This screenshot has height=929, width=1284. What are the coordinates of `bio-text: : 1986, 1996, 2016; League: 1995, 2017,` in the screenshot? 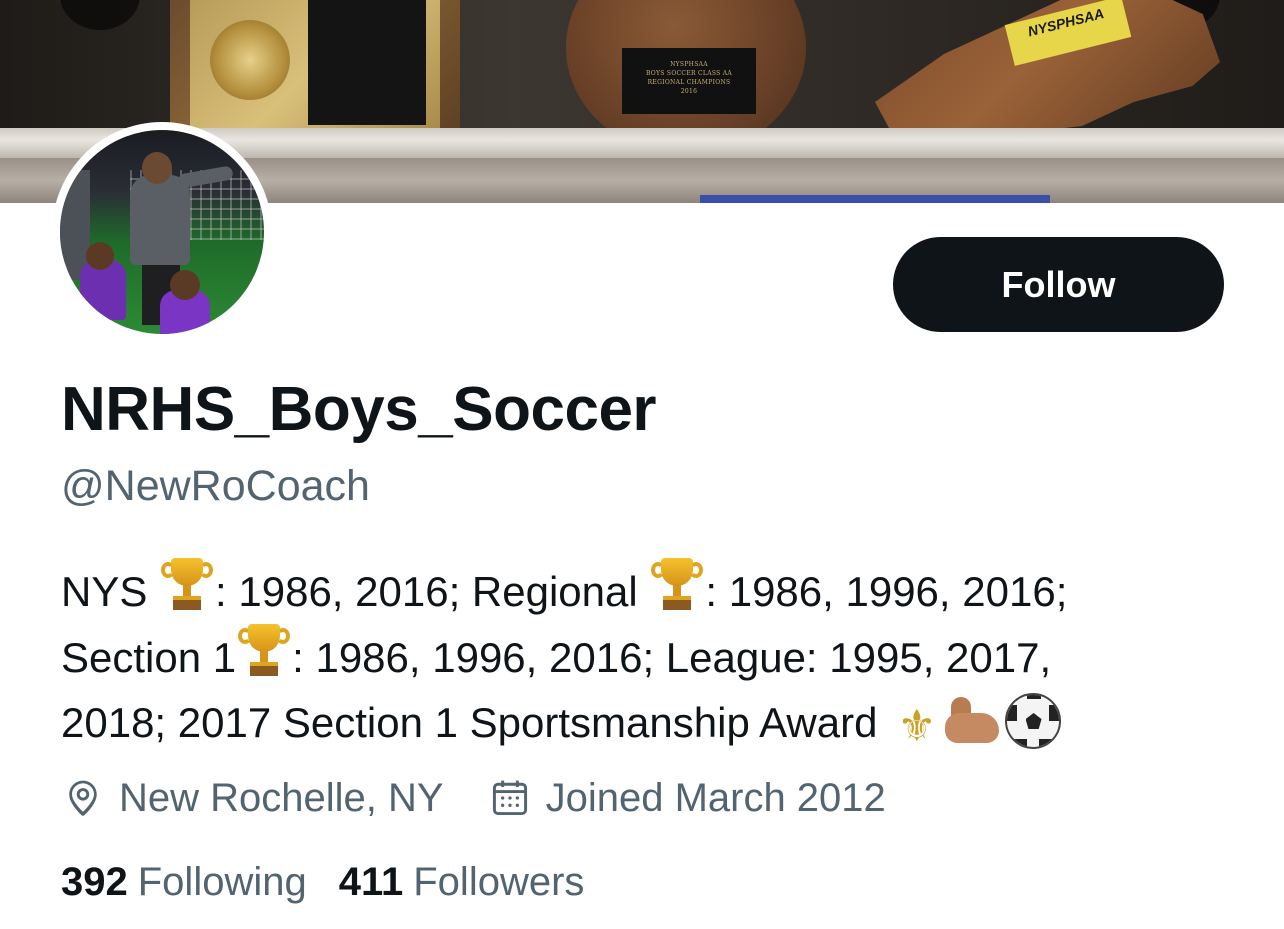 It's located at (672, 657).